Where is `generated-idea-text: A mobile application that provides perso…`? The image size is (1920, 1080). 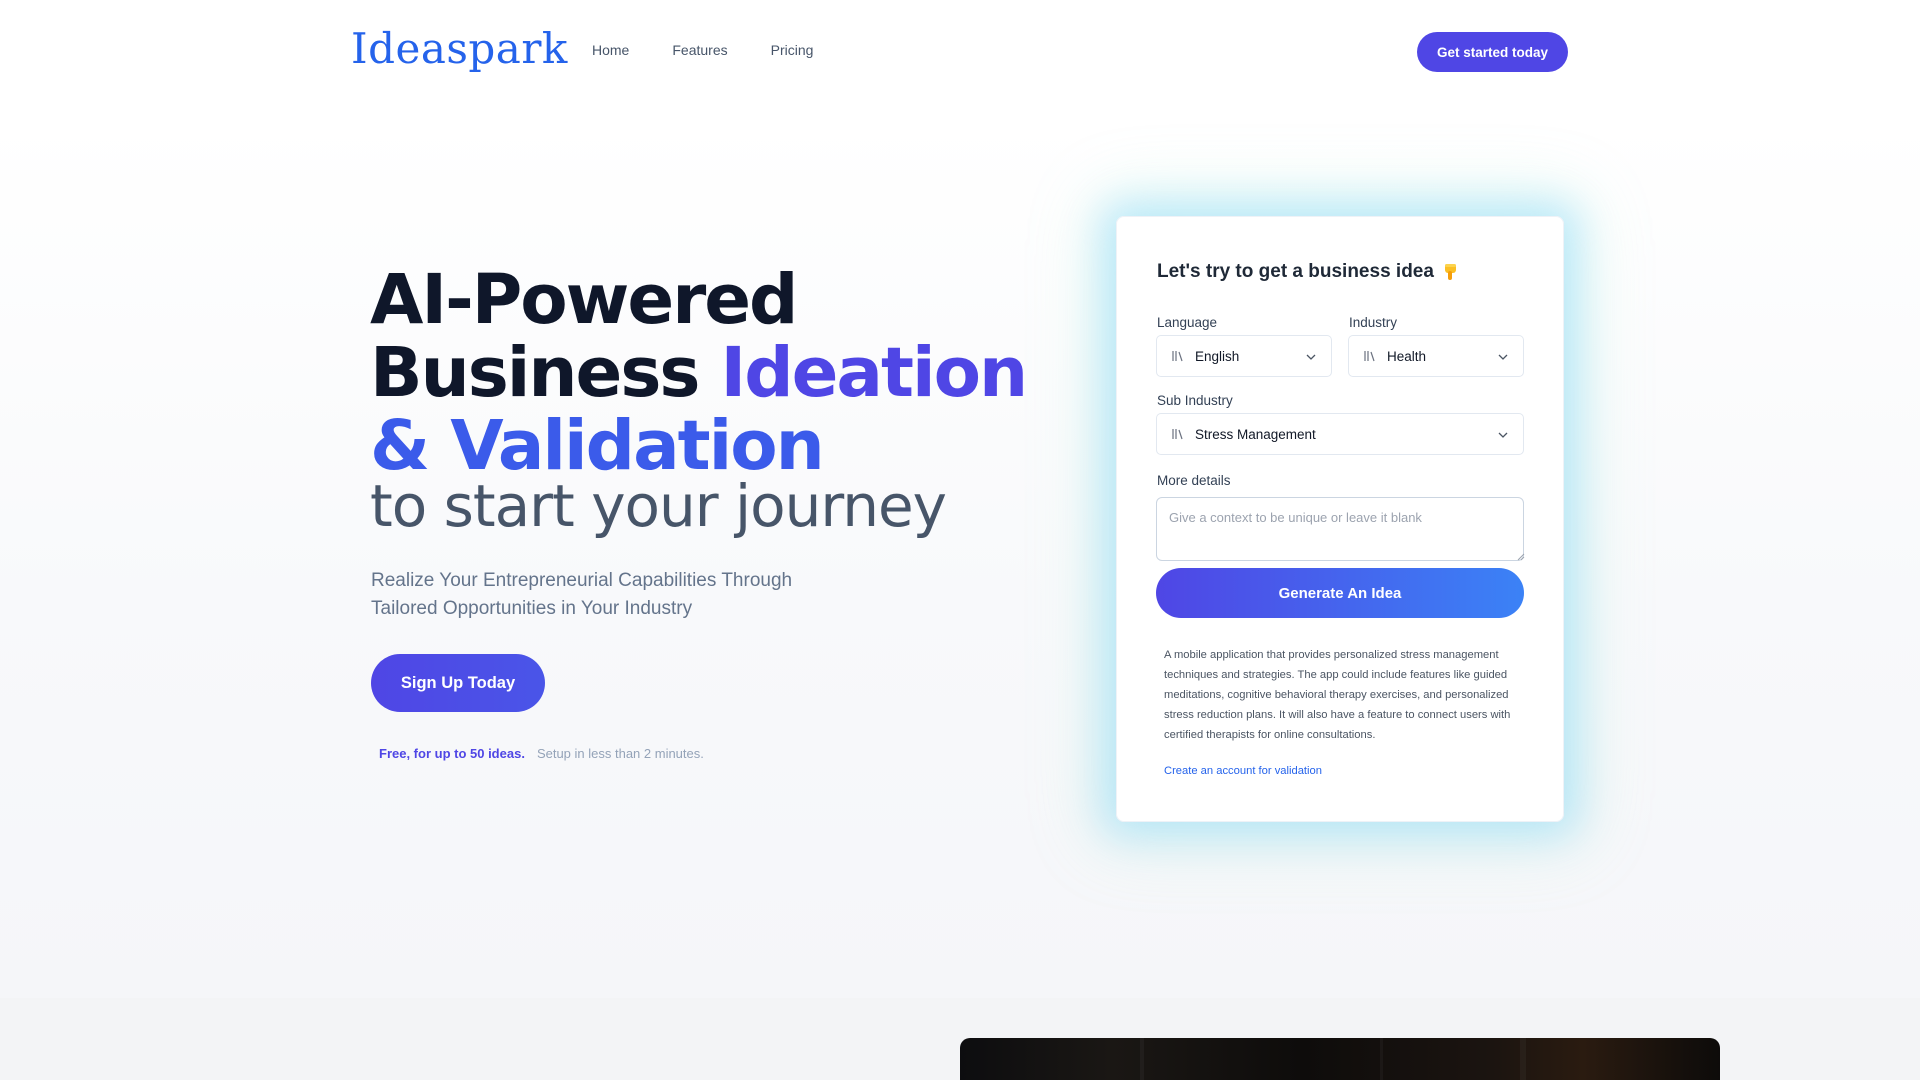
generated-idea-text: A mobile application that provides perso… is located at coordinates (1337, 695).